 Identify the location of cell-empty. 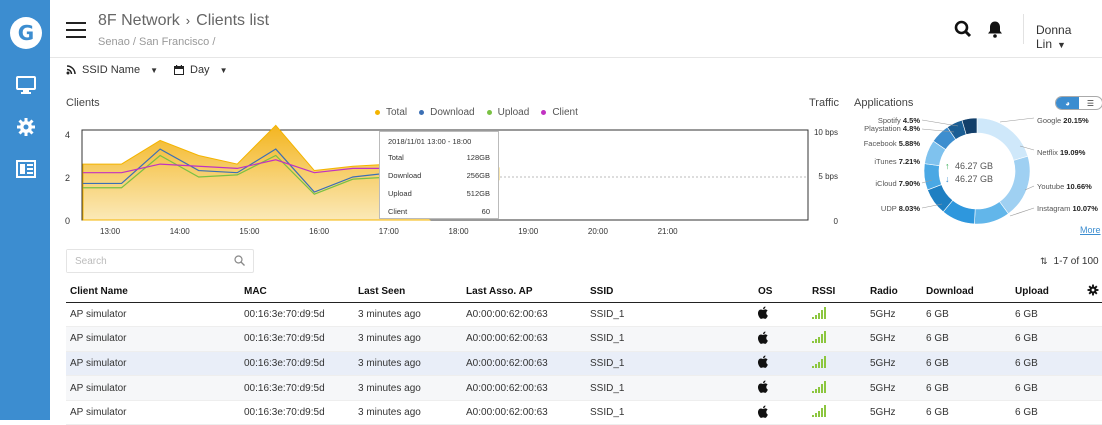
(1092, 315).